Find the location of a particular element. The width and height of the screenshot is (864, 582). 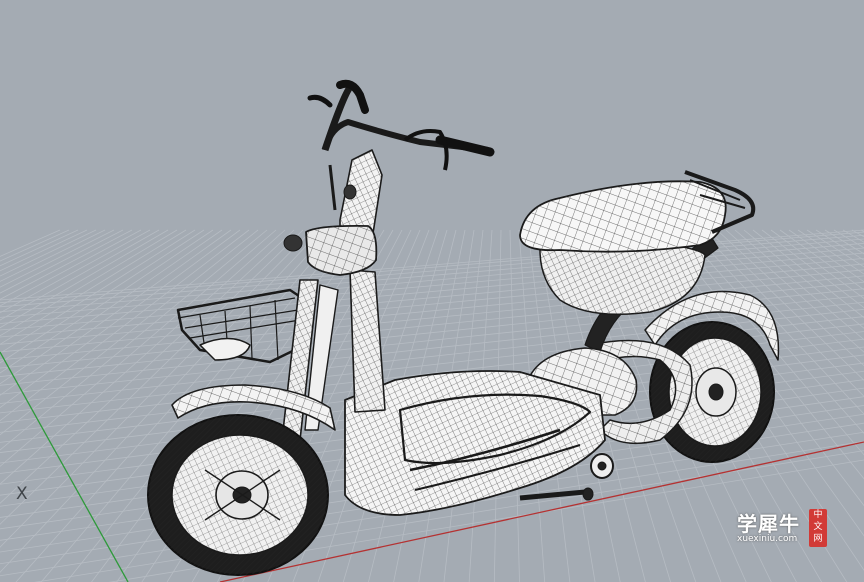

watermark-logo: 学犀牛 xuexiniu.com 中文网 is located at coordinates (781, 527).